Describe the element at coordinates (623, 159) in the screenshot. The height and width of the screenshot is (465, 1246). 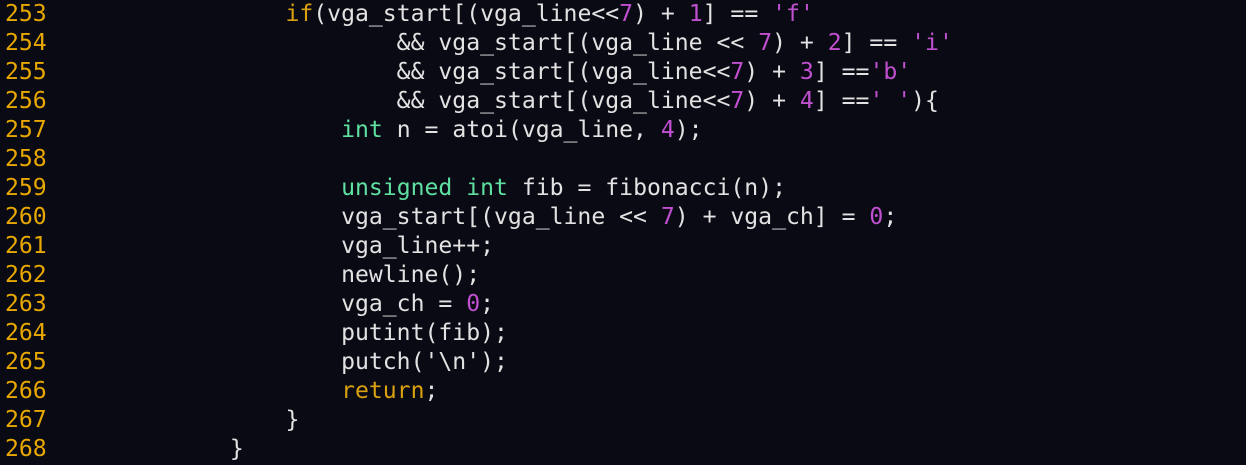
I see `code-line: 258` at that location.